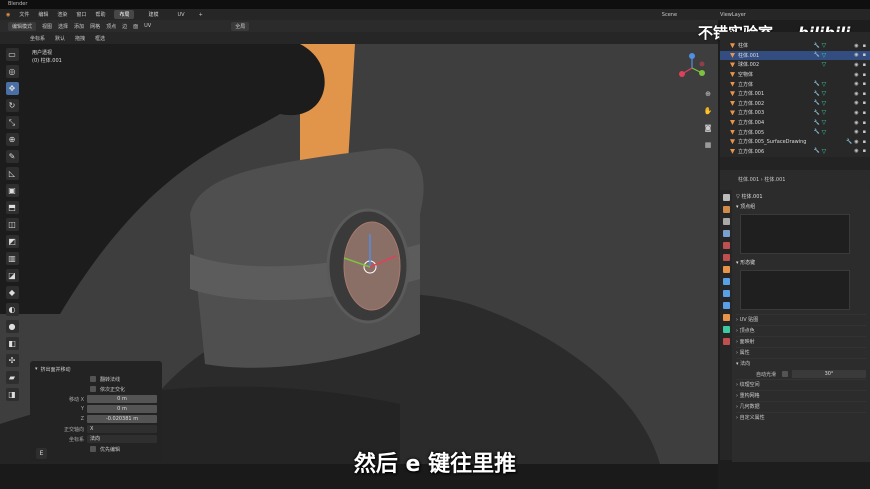 This screenshot has width=870, height=489. I want to click on knife-tool-icon: ◪, so click(12, 275).